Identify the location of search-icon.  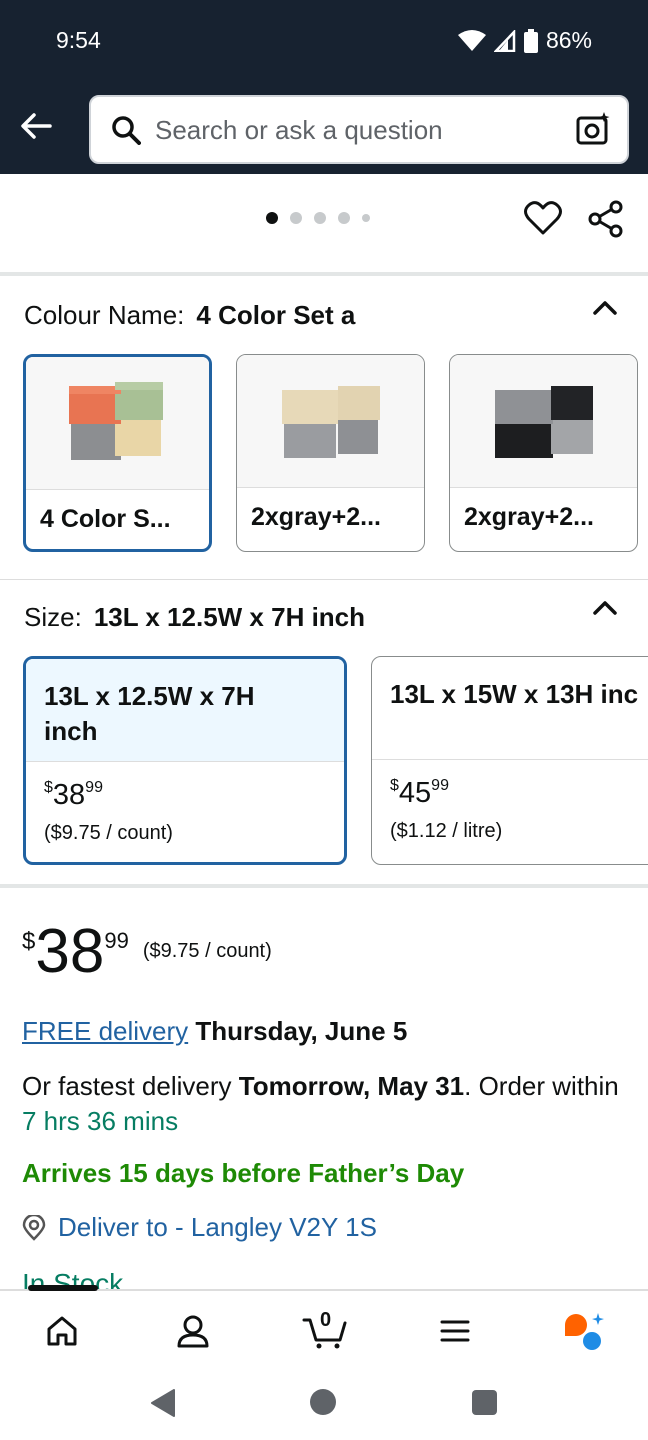
(126, 130).